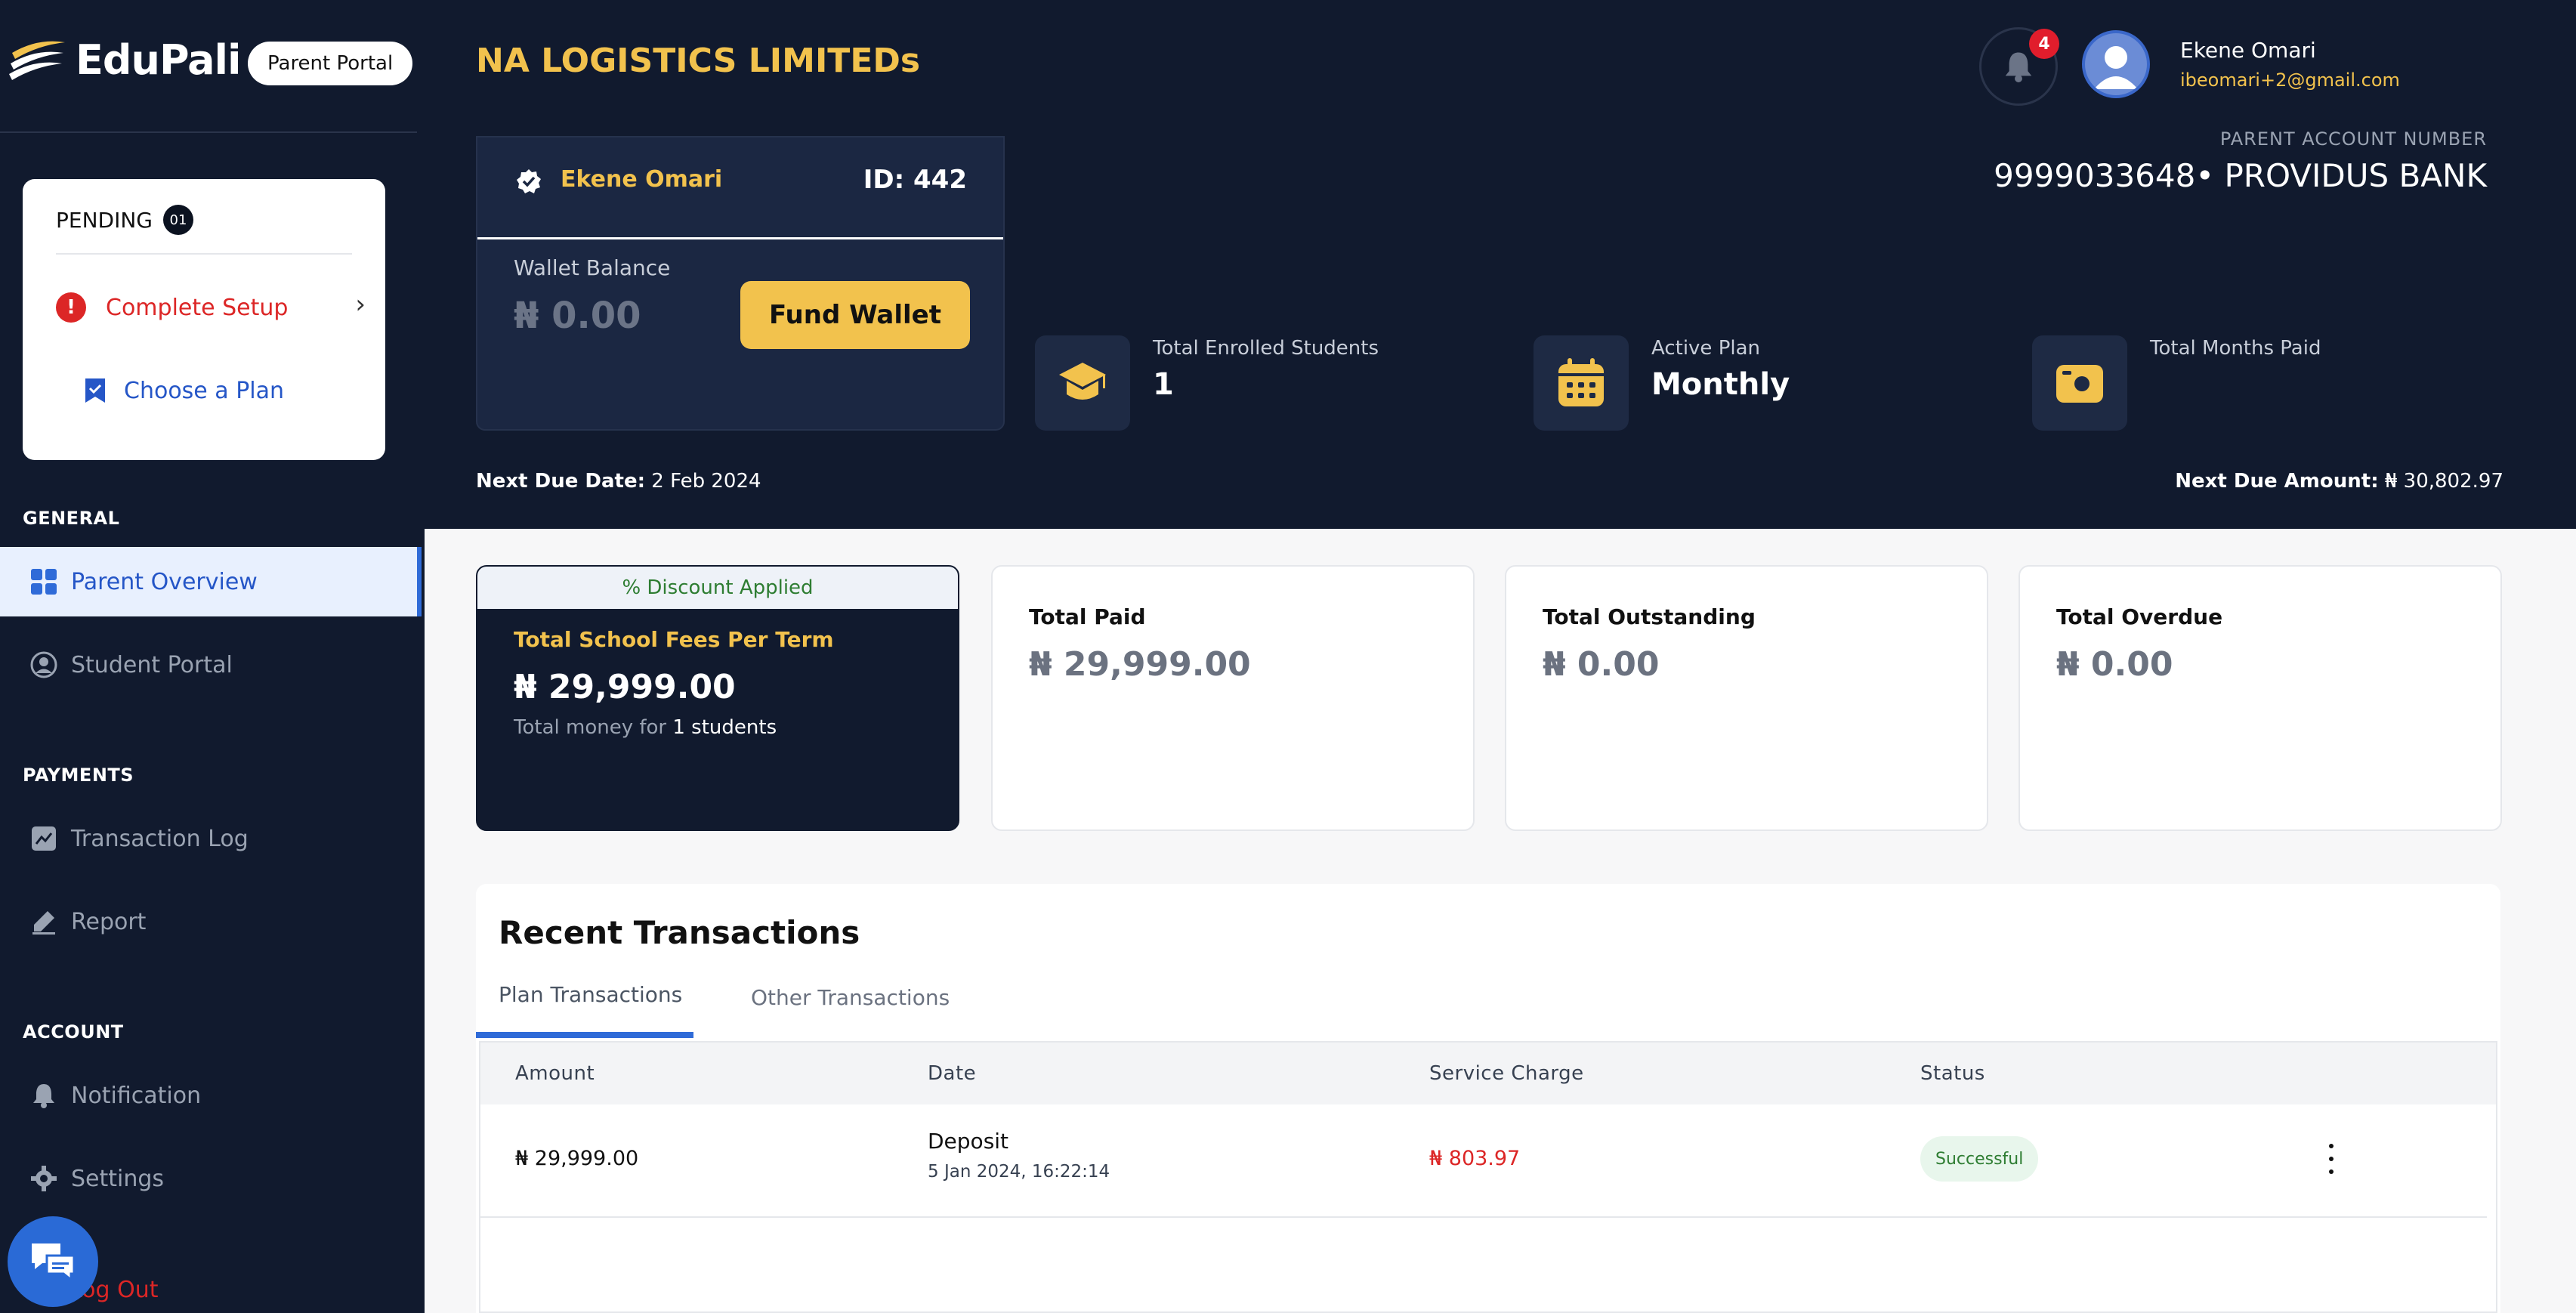  I want to click on enrolled-students-label: Total Enrolled Students, so click(1266, 348).